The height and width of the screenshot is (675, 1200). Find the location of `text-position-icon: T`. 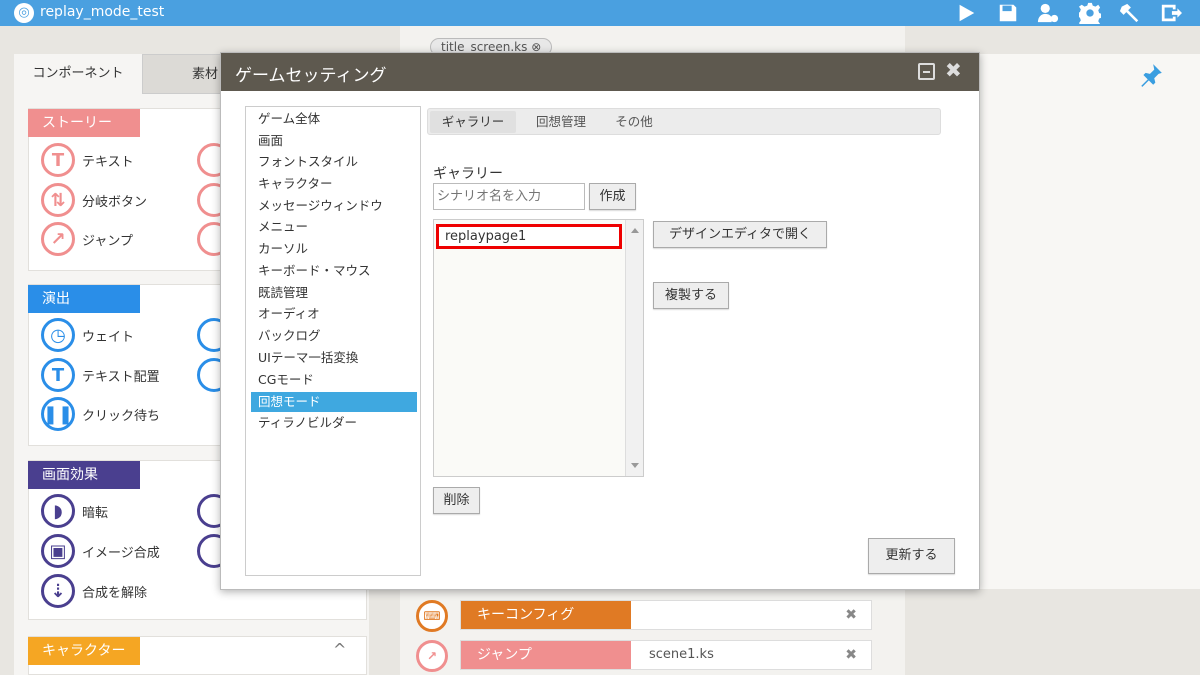

text-position-icon: T is located at coordinates (58, 375).